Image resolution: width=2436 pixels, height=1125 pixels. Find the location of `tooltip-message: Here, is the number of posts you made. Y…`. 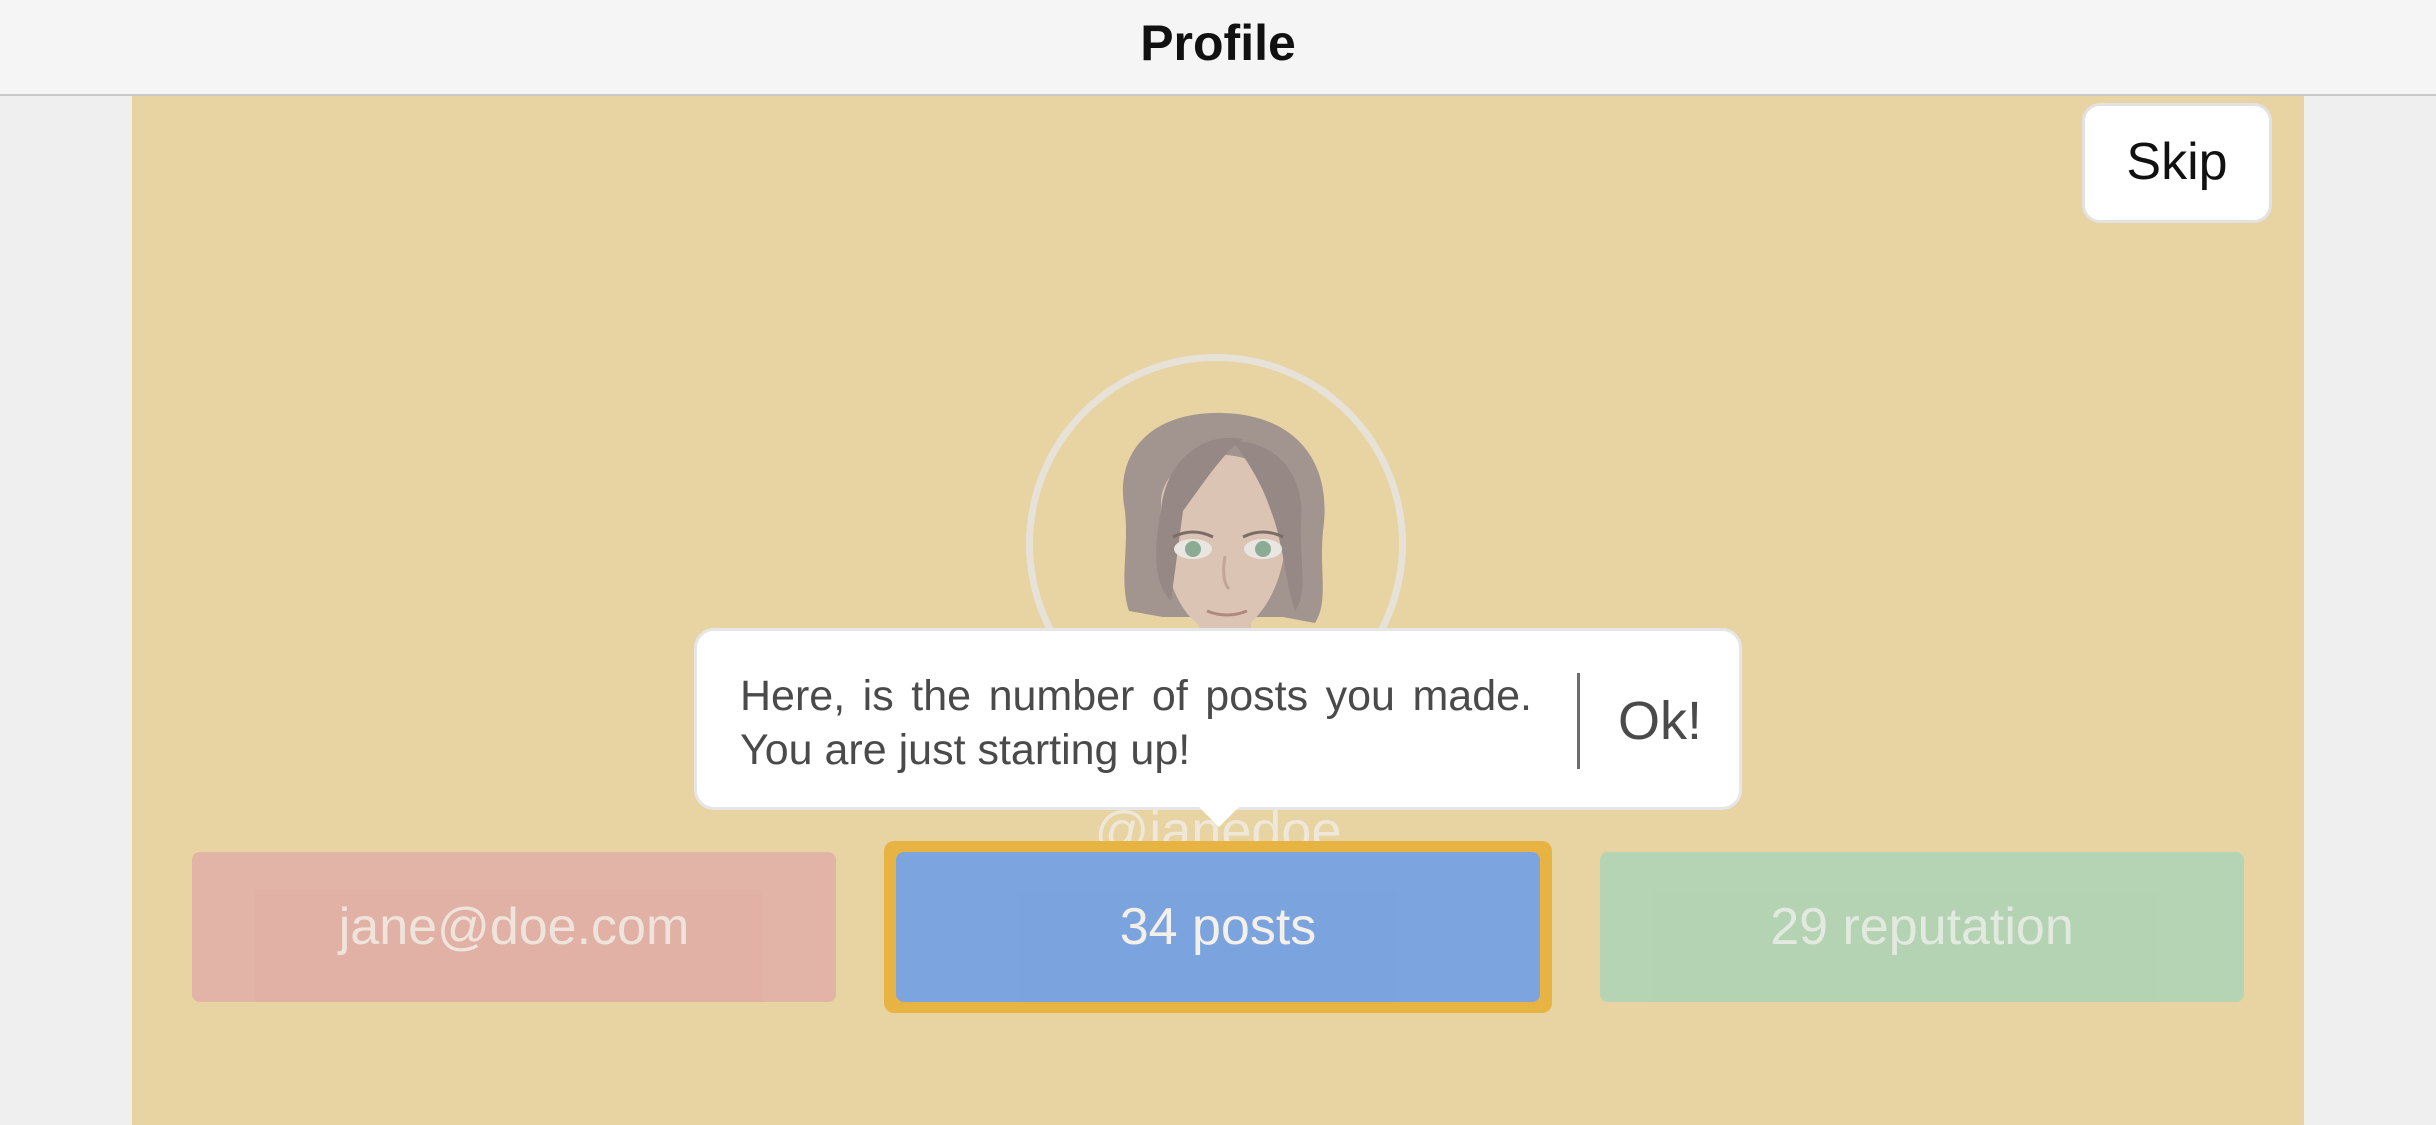

tooltip-message: Here, is the number of posts you made. Y… is located at coordinates (1136, 723).